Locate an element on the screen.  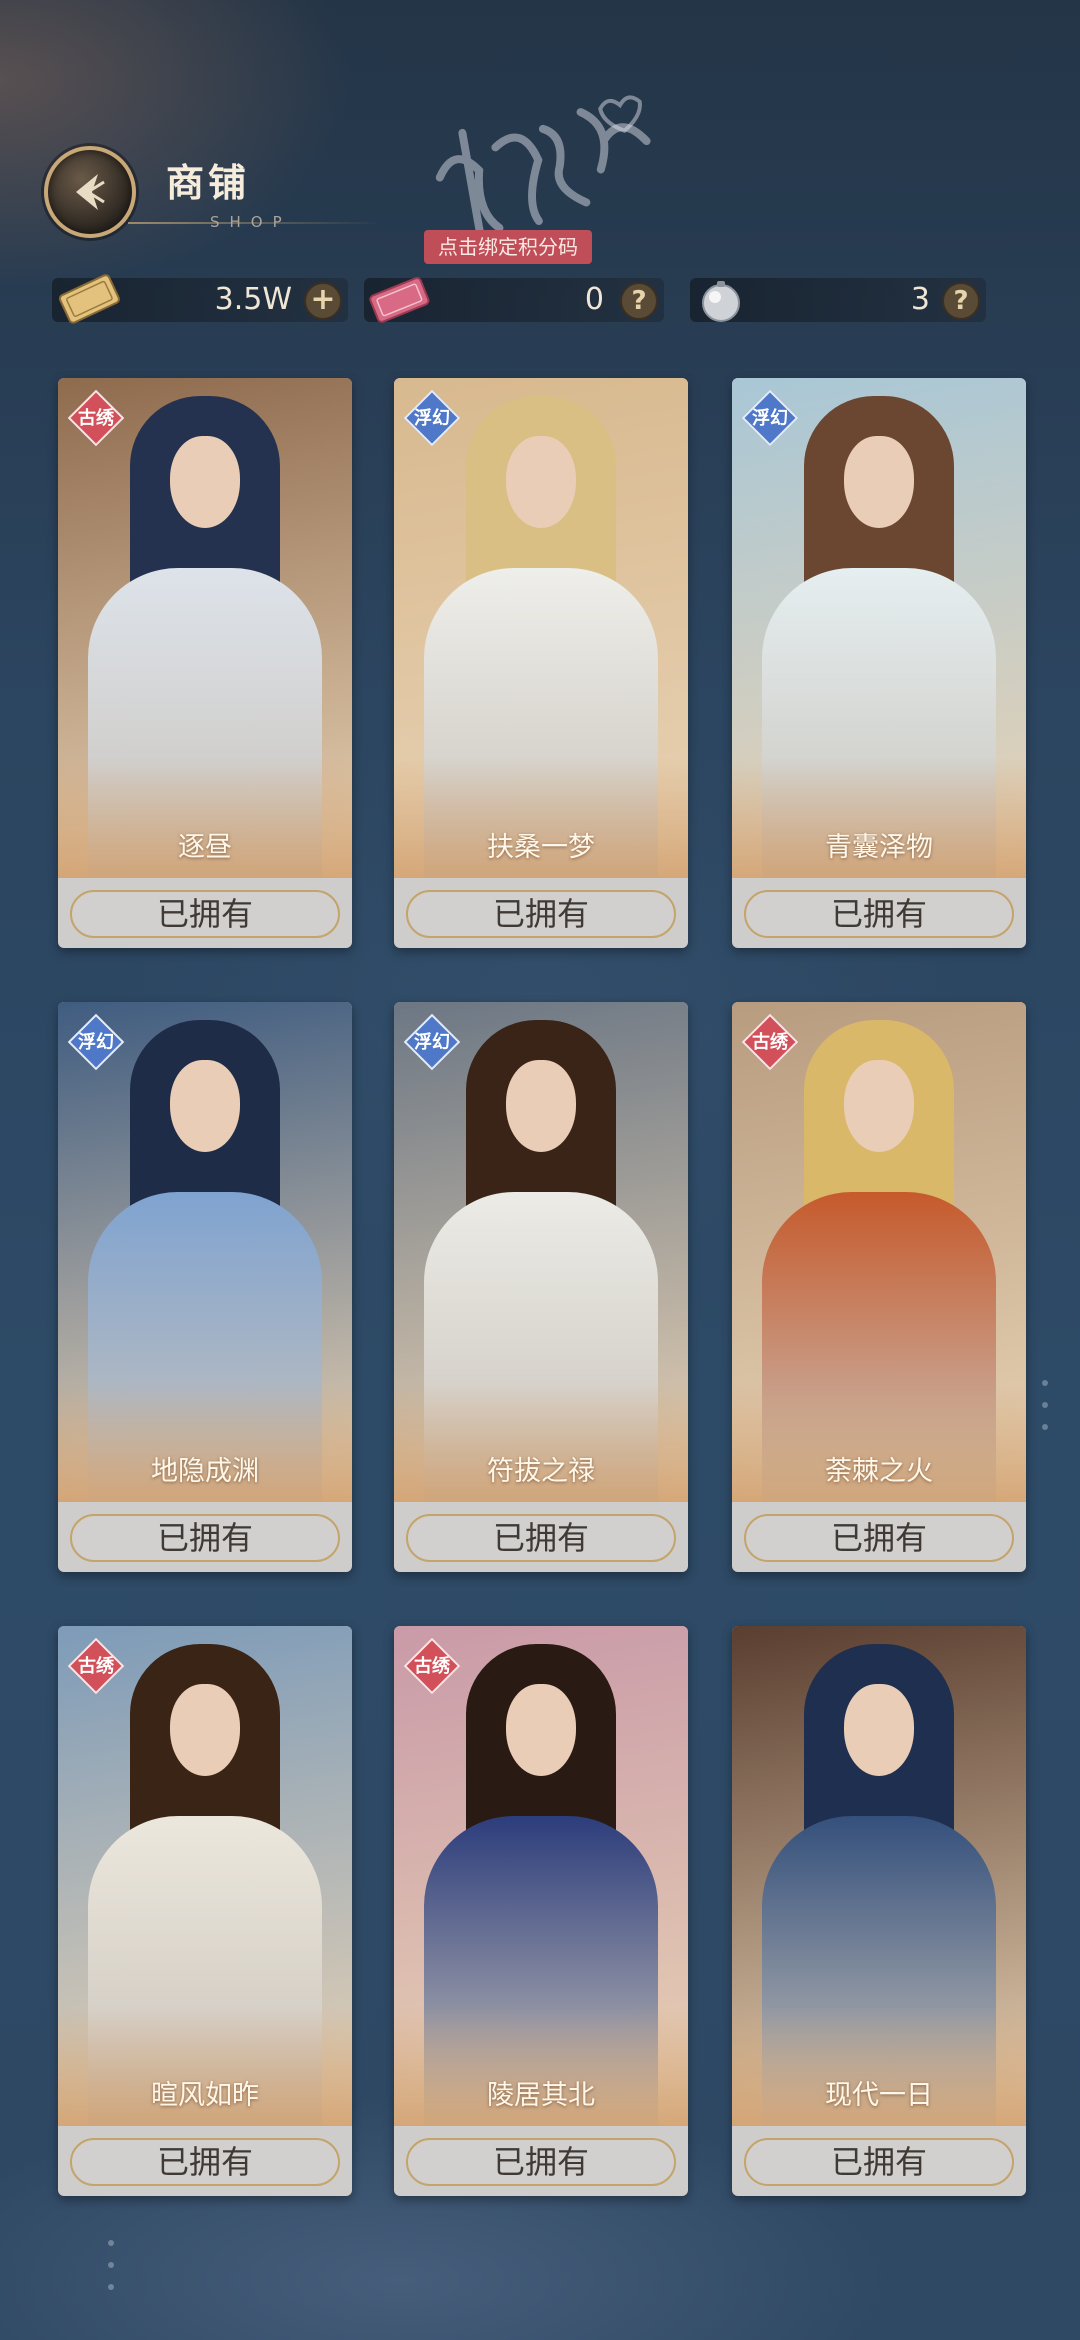
outfit-card: 古绣 暄风如昨 已拥有 is located at coordinates (205, 1911).